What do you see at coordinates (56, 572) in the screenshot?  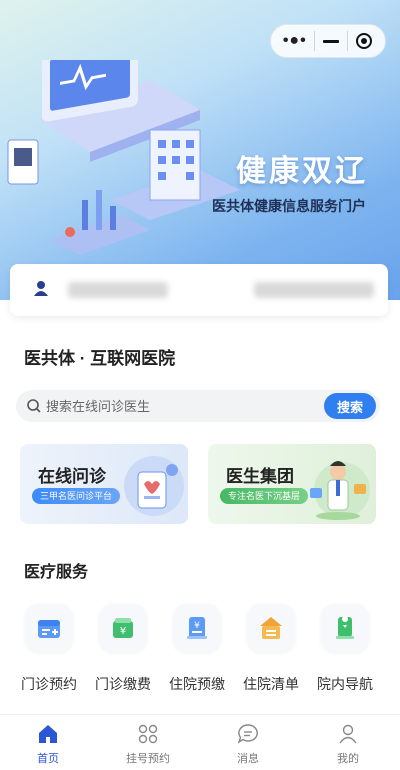 I see `medical-services-title: 医疗服务` at bounding box center [56, 572].